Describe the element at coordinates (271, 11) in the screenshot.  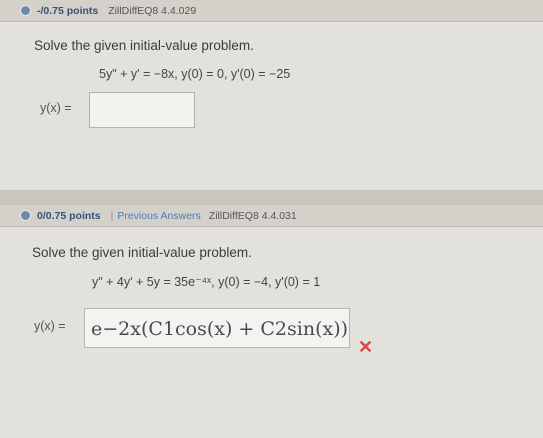
I see `question-header: -/0.75 points ZillDiffEQ8 4.4.029` at that location.